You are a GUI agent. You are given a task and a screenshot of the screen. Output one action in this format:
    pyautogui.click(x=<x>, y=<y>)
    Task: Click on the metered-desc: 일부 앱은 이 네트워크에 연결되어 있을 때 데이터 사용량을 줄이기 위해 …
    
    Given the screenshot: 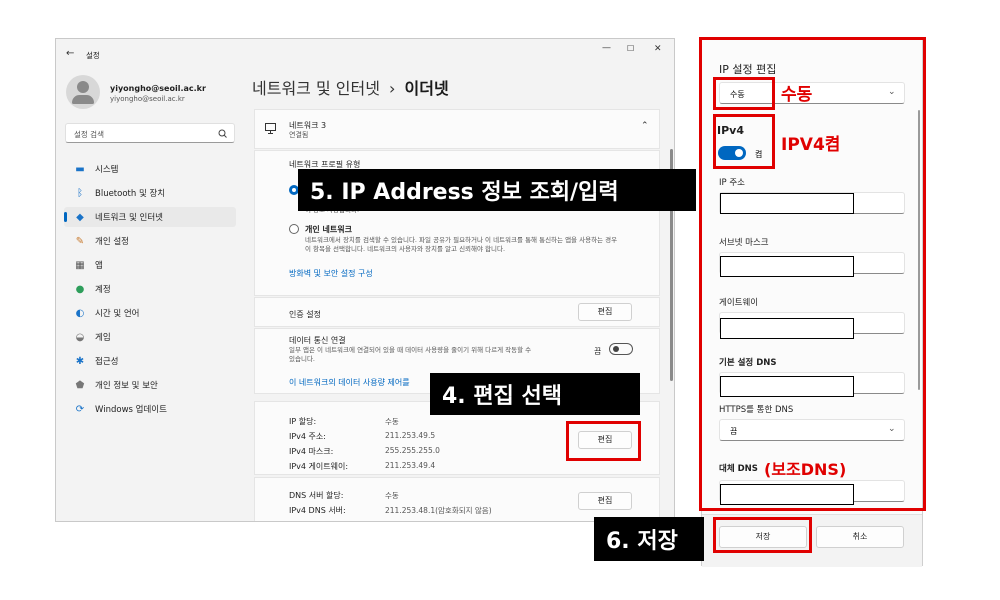 What is the action you would take?
    pyautogui.click(x=410, y=354)
    